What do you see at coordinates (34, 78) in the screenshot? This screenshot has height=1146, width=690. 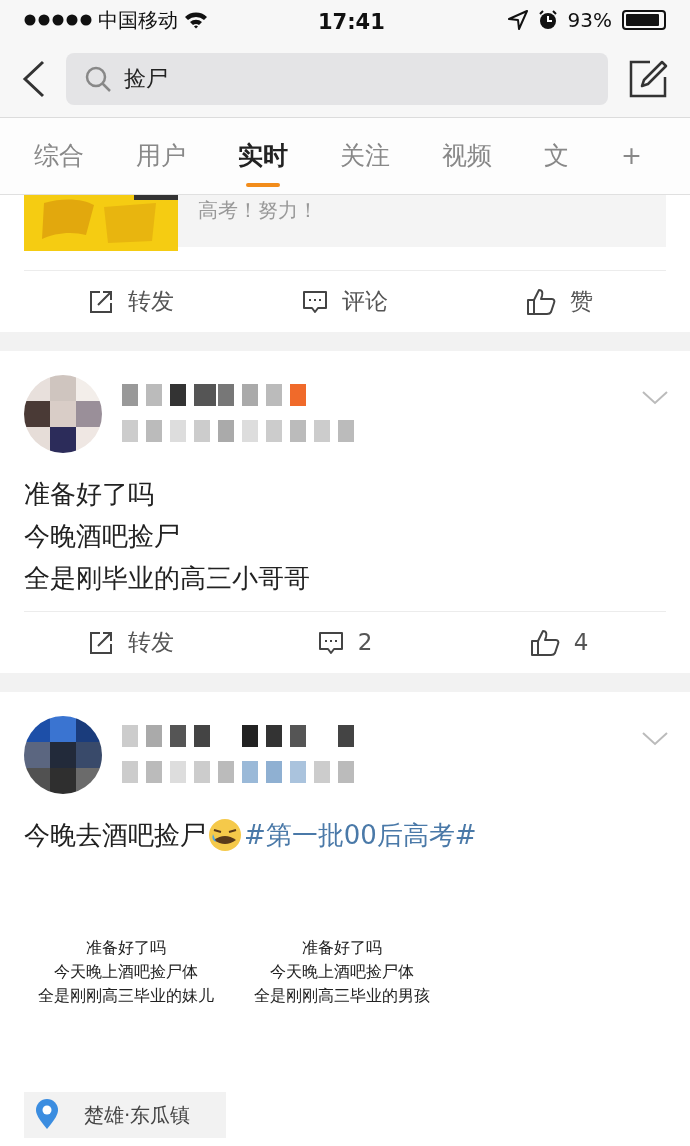 I see `back-icon` at bounding box center [34, 78].